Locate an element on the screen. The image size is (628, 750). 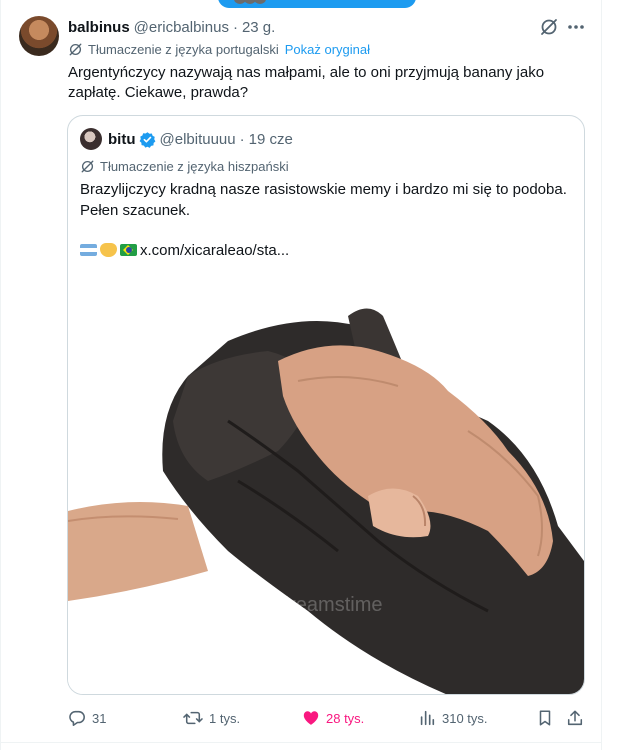
like-count: 28 tys. is located at coordinates (345, 718).